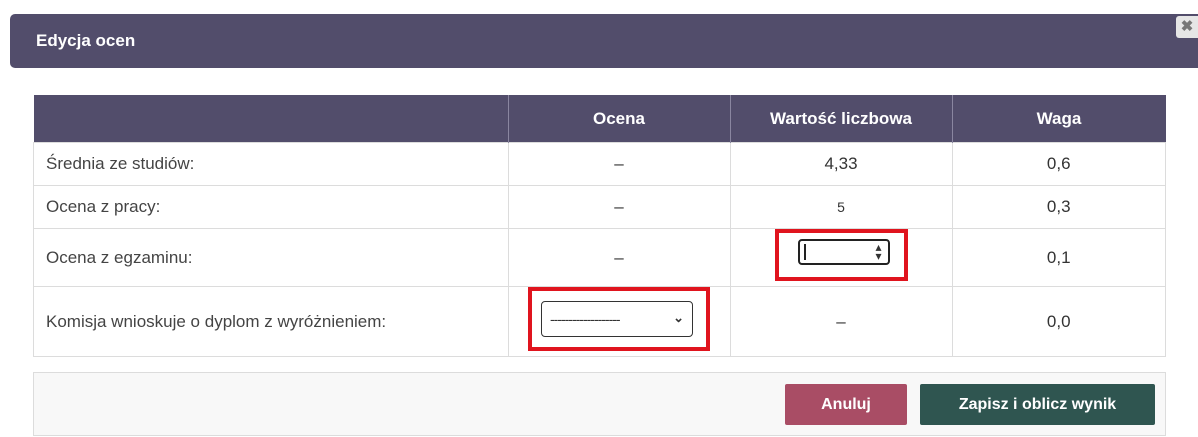  Describe the element at coordinates (1037, 404) in the screenshot. I see `save-and-calculate-button: Zapisz i oblicz wynik` at that location.